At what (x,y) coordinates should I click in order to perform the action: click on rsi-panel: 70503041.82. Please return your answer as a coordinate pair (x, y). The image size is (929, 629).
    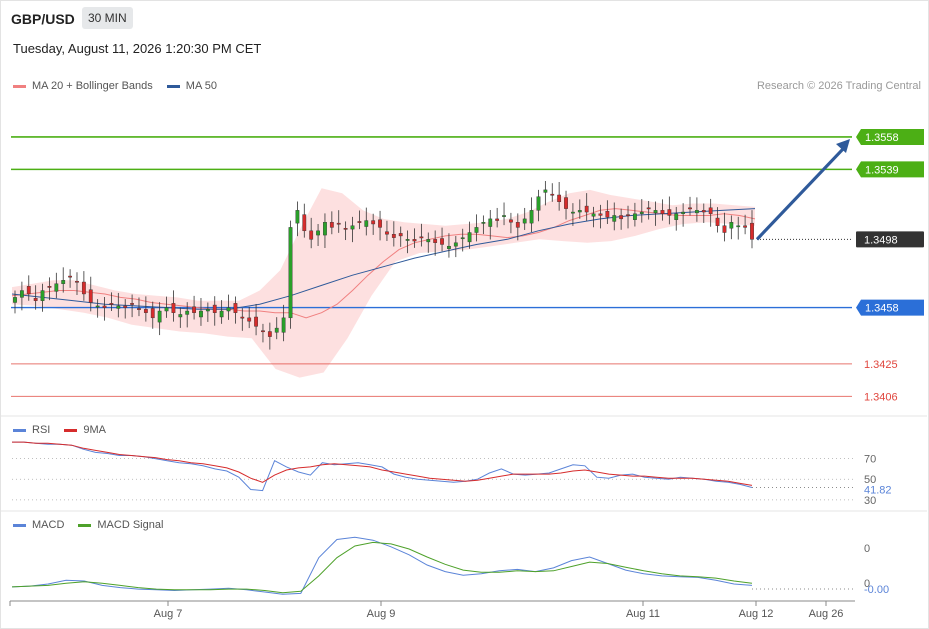
    Looking at the image, I should click on (452, 474).